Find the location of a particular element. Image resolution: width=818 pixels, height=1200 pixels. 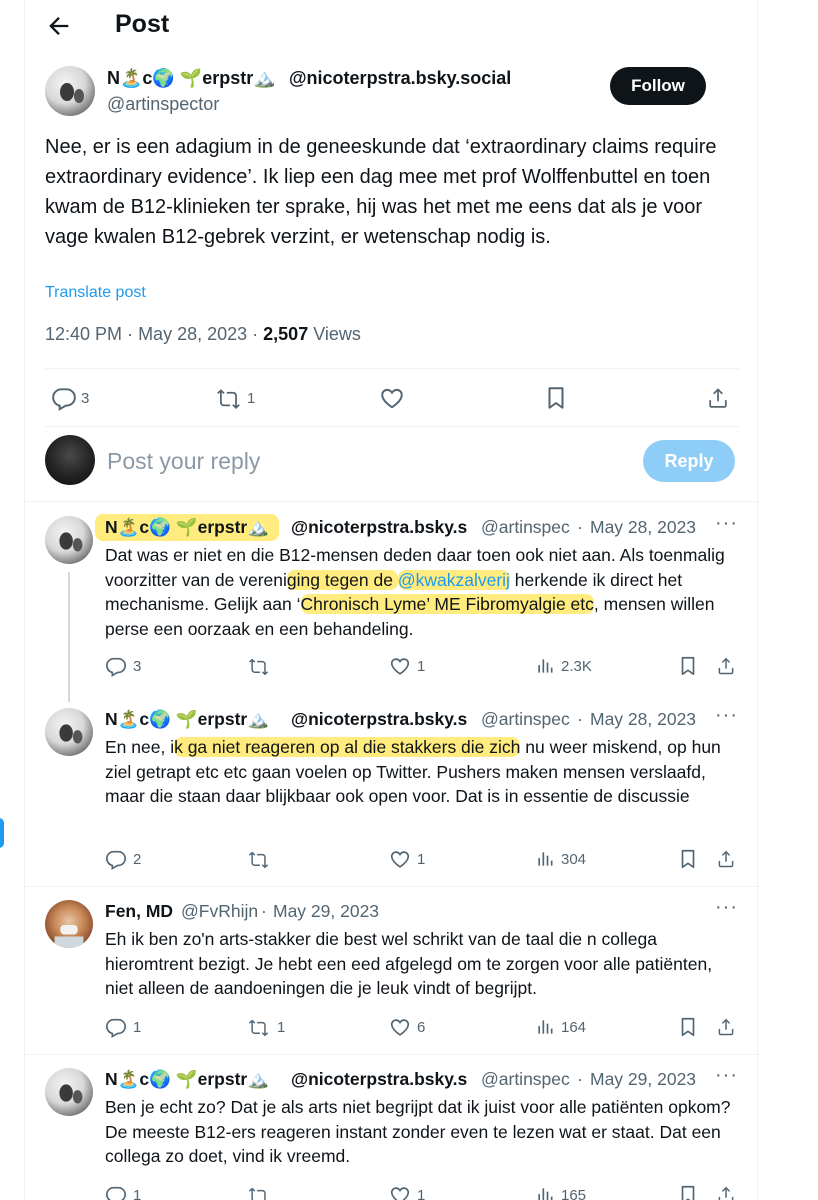

mention-link: @kwakzalverij is located at coordinates (453, 579).